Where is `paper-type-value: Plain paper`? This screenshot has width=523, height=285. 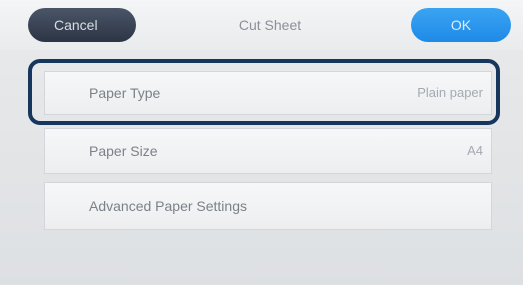
paper-type-value: Plain paper is located at coordinates (450, 92).